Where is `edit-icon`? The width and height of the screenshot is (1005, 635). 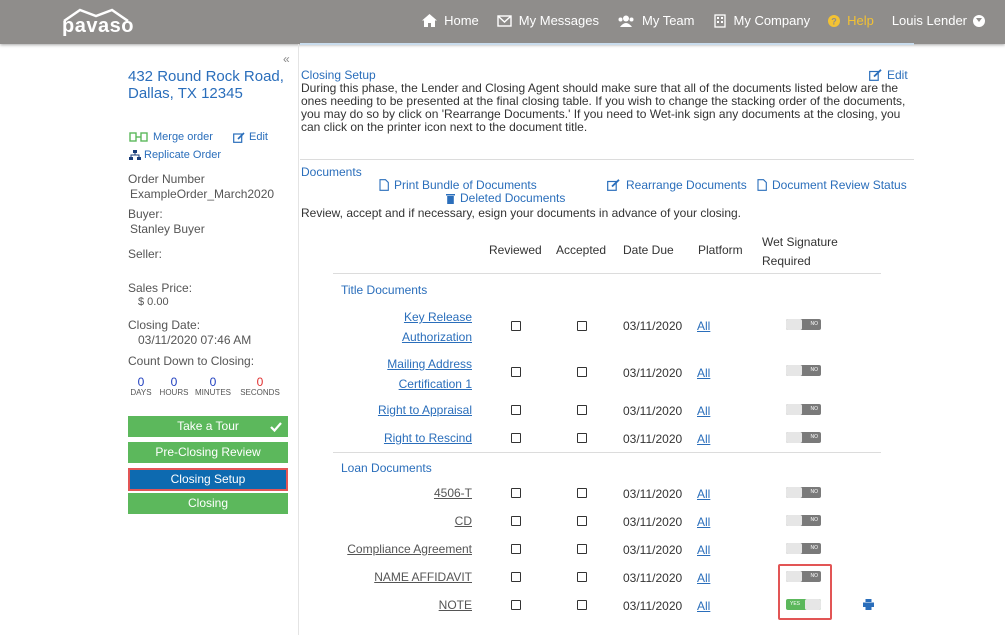 edit-icon is located at coordinates (613, 185).